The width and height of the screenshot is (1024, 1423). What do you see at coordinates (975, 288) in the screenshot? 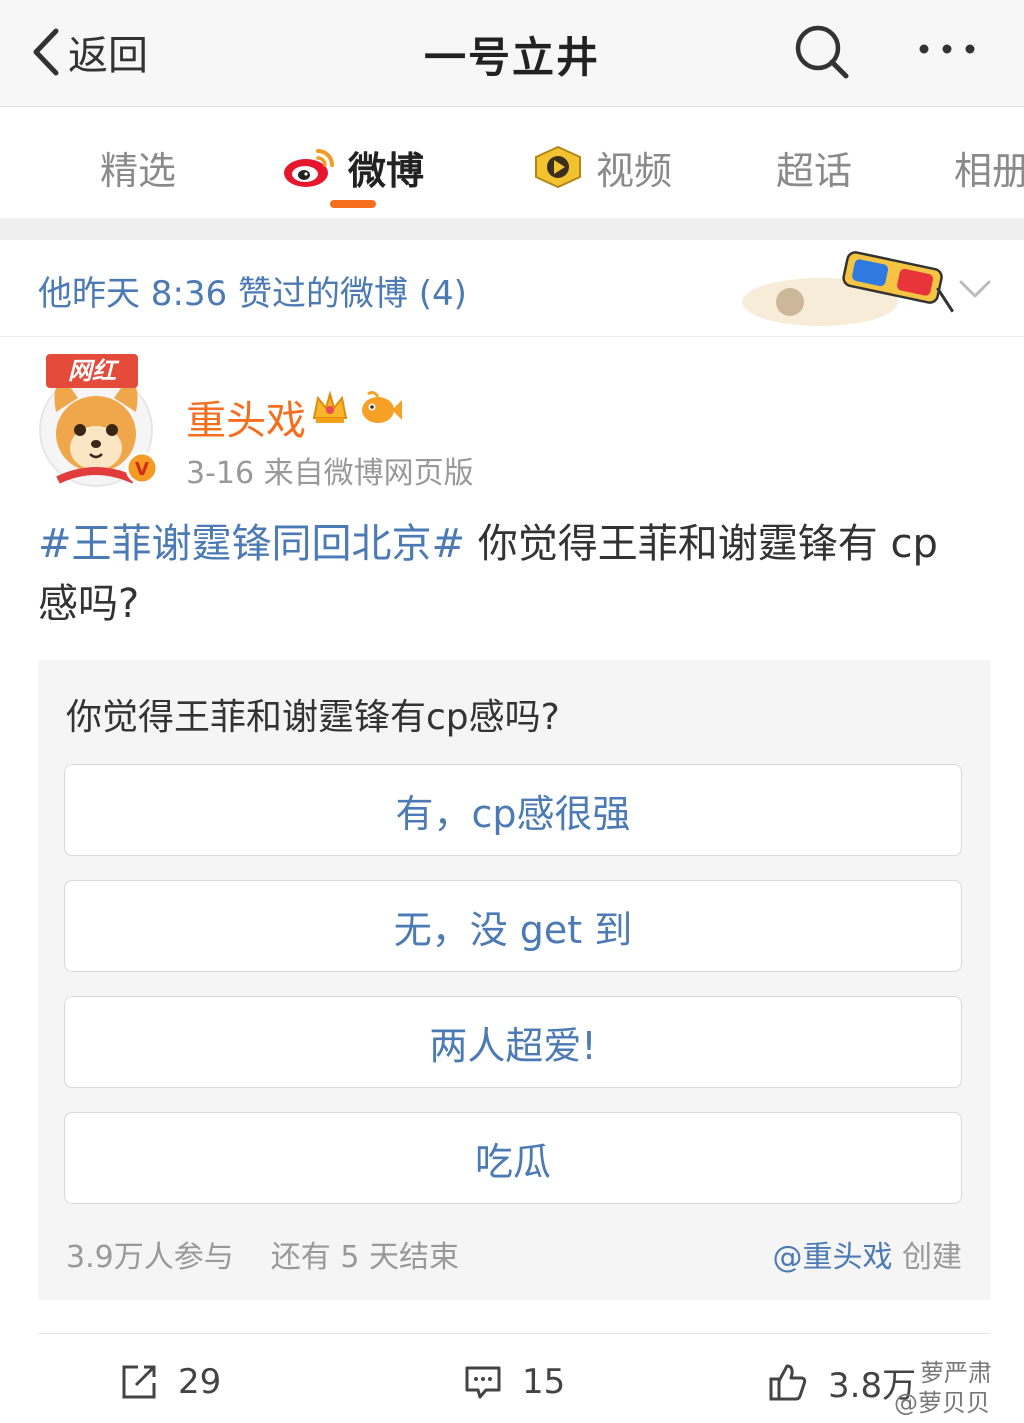
I see `chevron-down-icon` at bounding box center [975, 288].